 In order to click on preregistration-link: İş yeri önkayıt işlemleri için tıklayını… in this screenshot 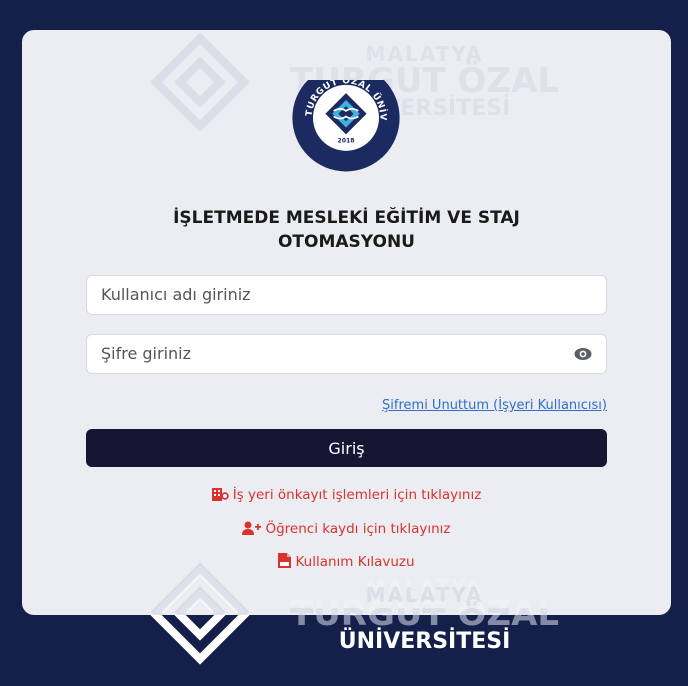, I will do `click(346, 495)`.